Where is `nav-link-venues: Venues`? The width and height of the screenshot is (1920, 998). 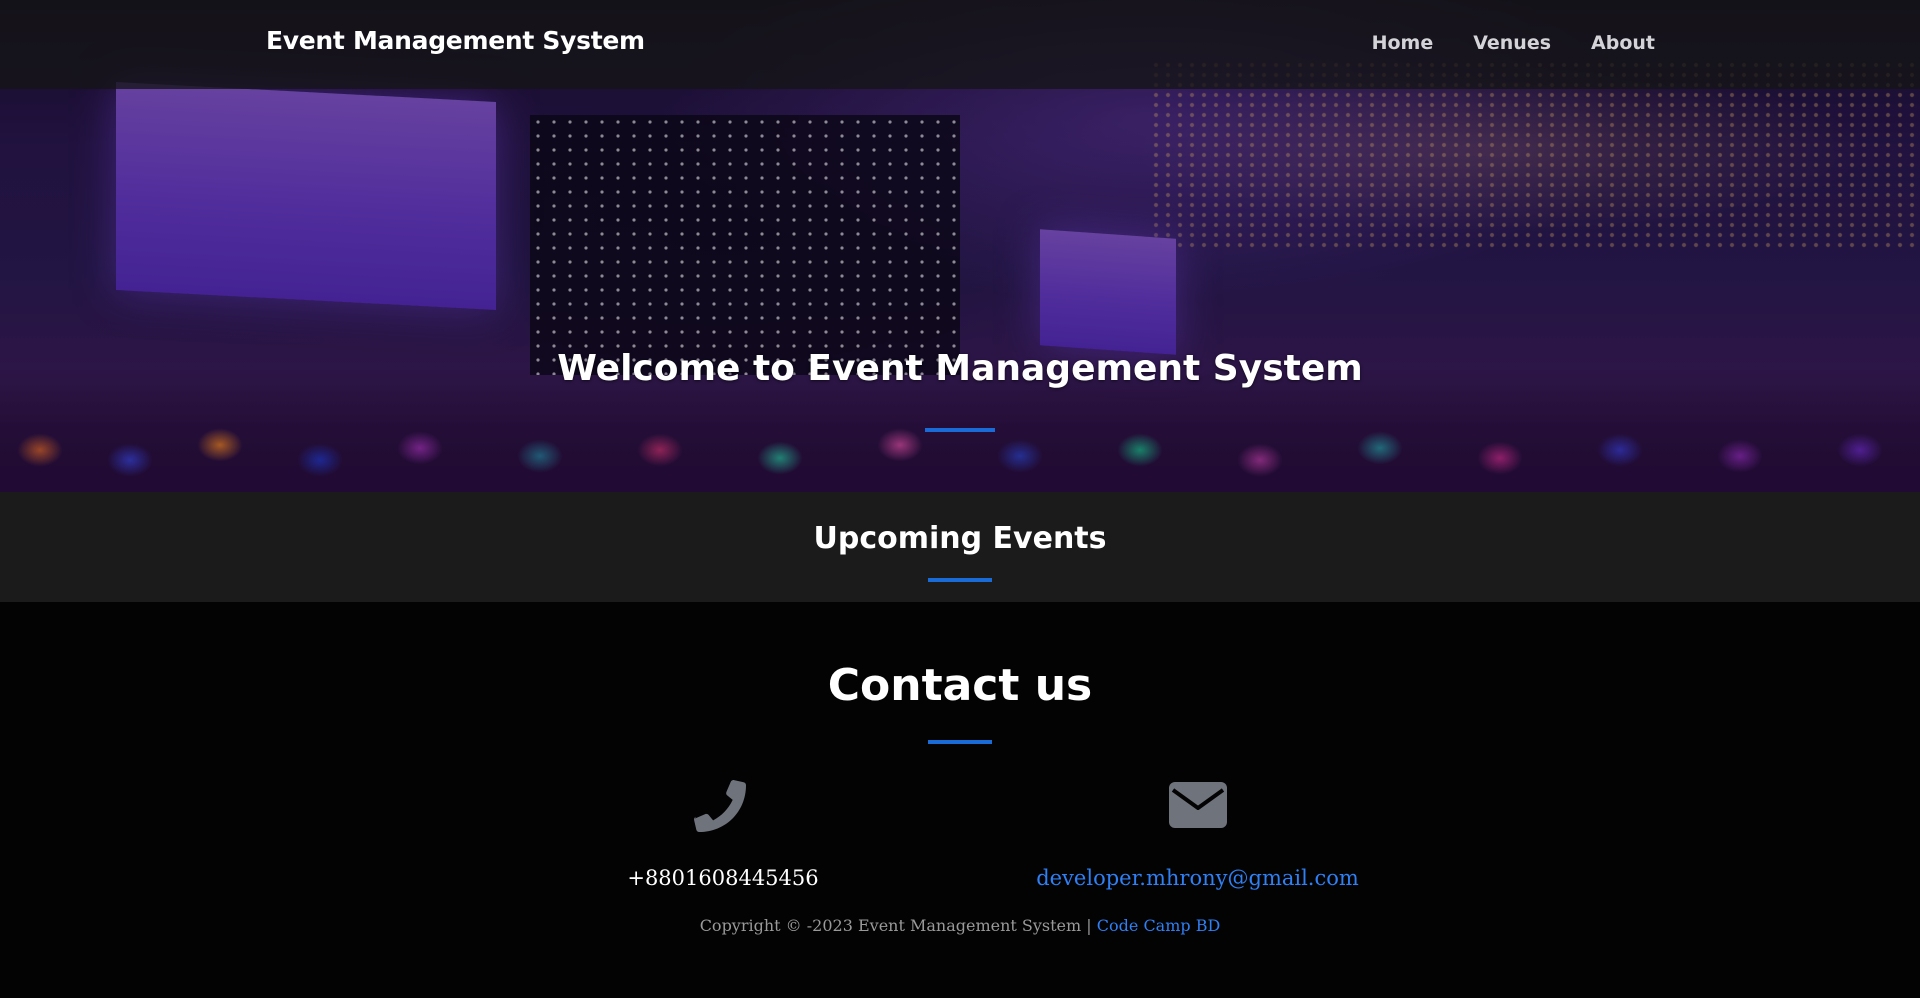 nav-link-venues: Venues is located at coordinates (1512, 43).